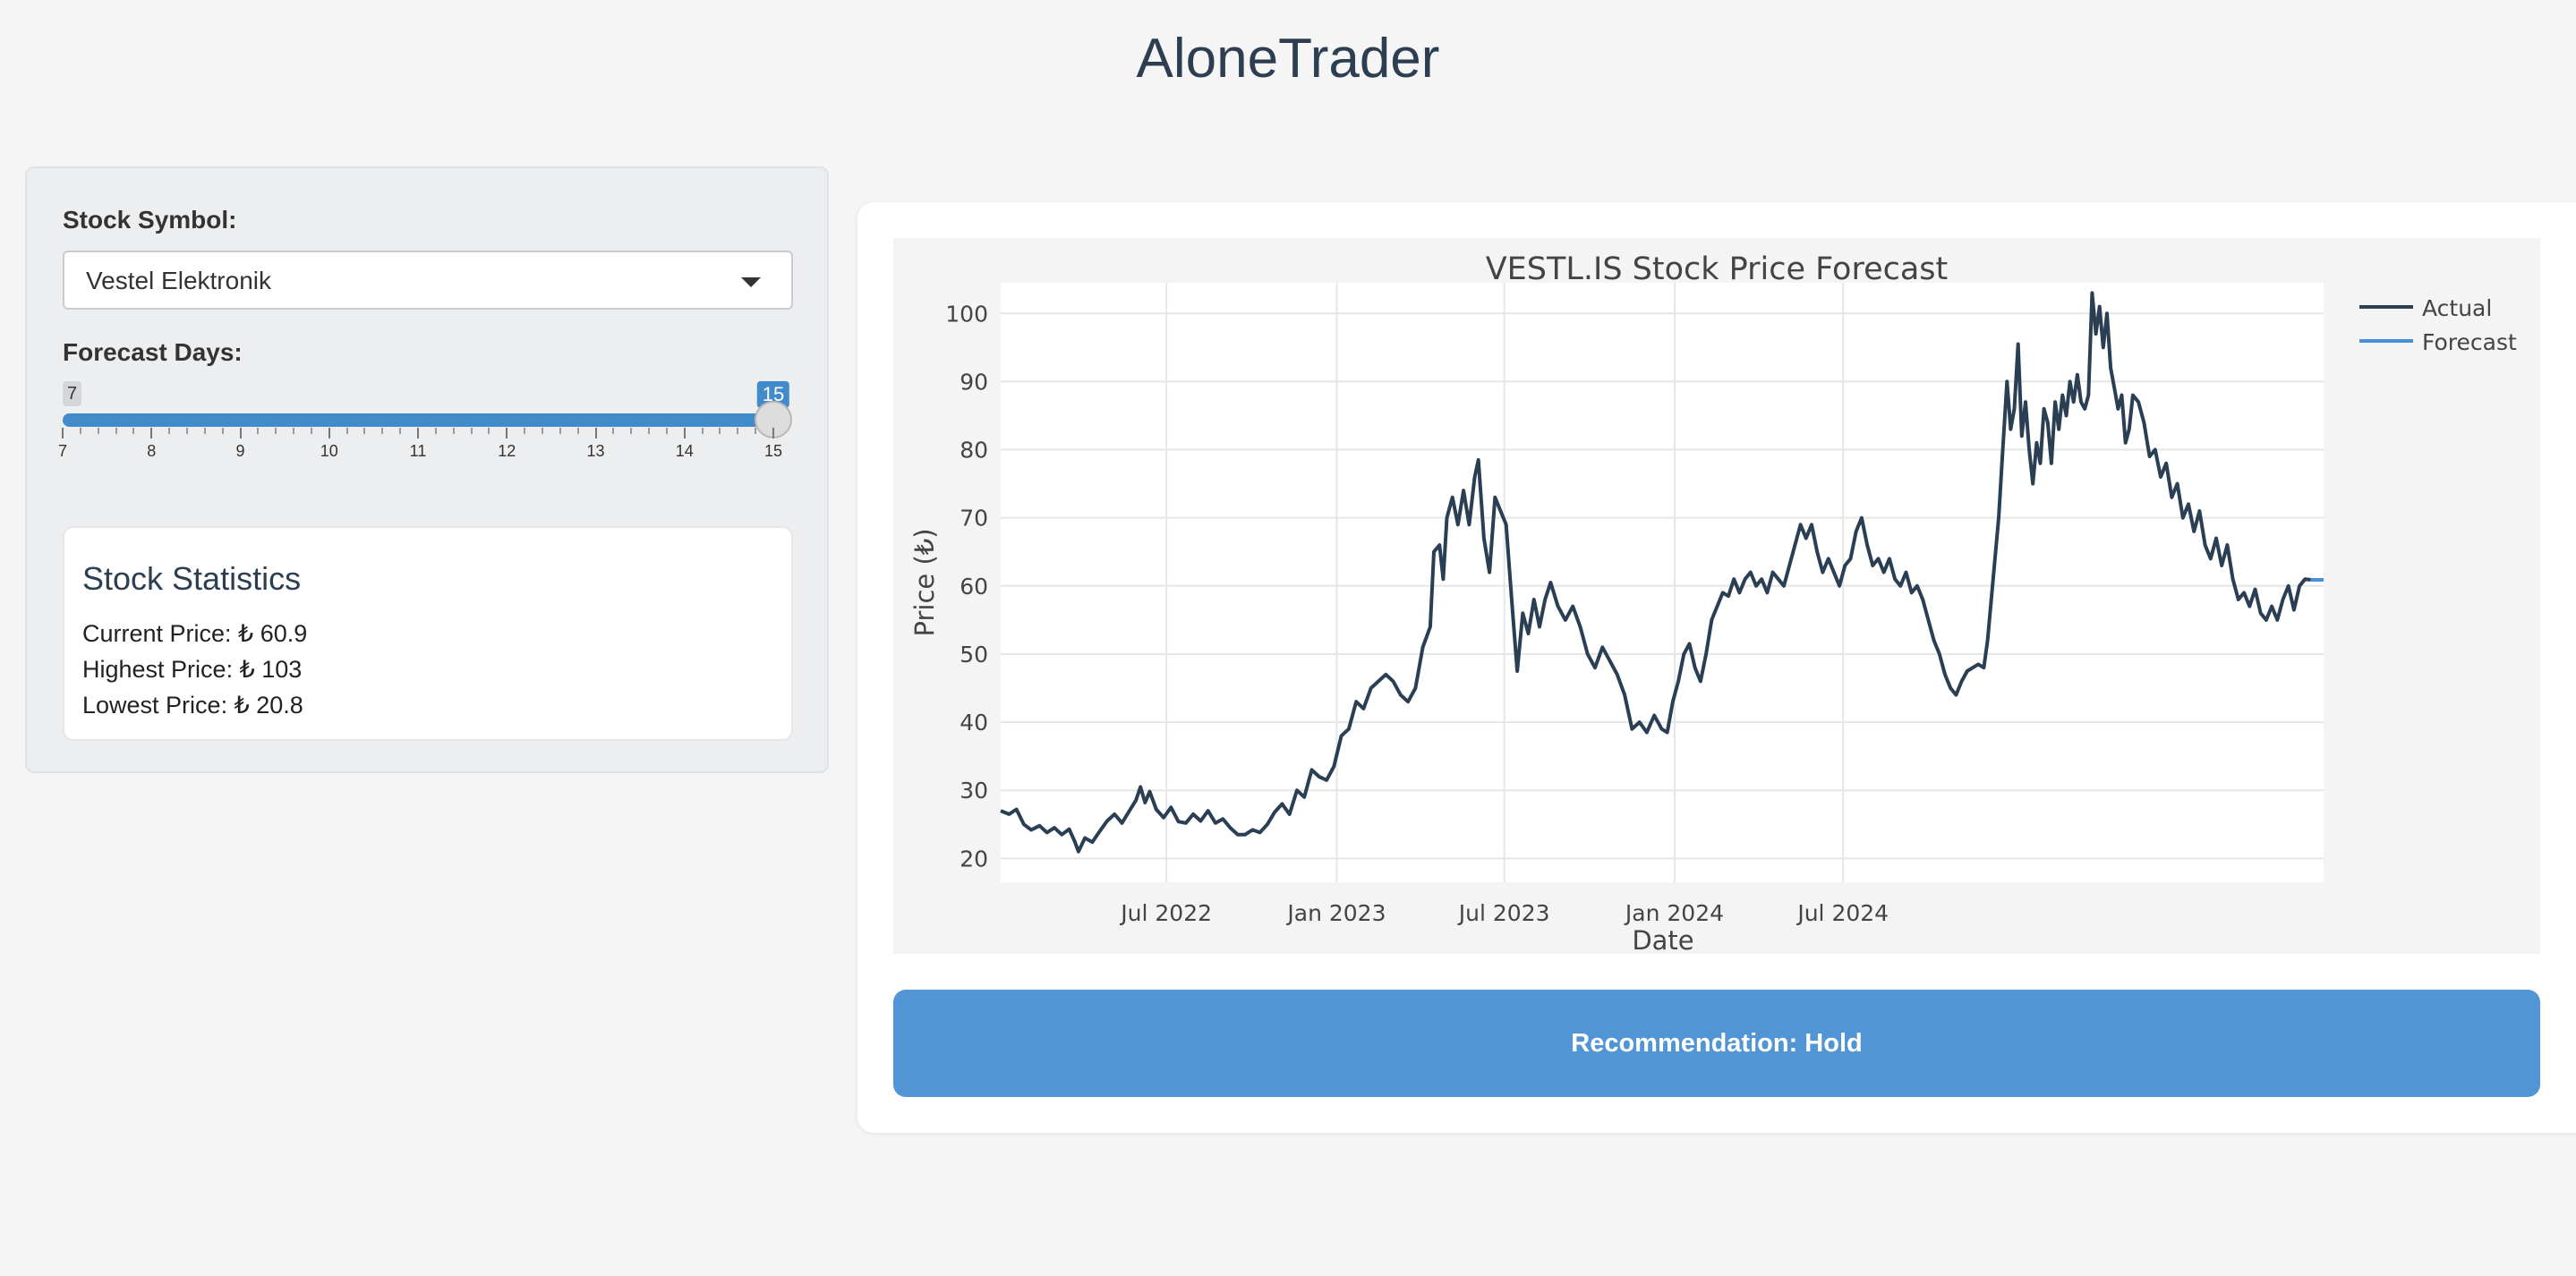 This screenshot has width=2576, height=1276. I want to click on y-tick-label: 20, so click(974, 859).